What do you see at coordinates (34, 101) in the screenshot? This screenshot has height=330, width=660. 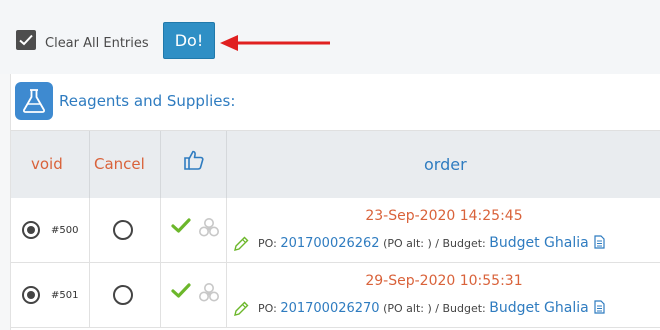 I see `flask-icon` at bounding box center [34, 101].